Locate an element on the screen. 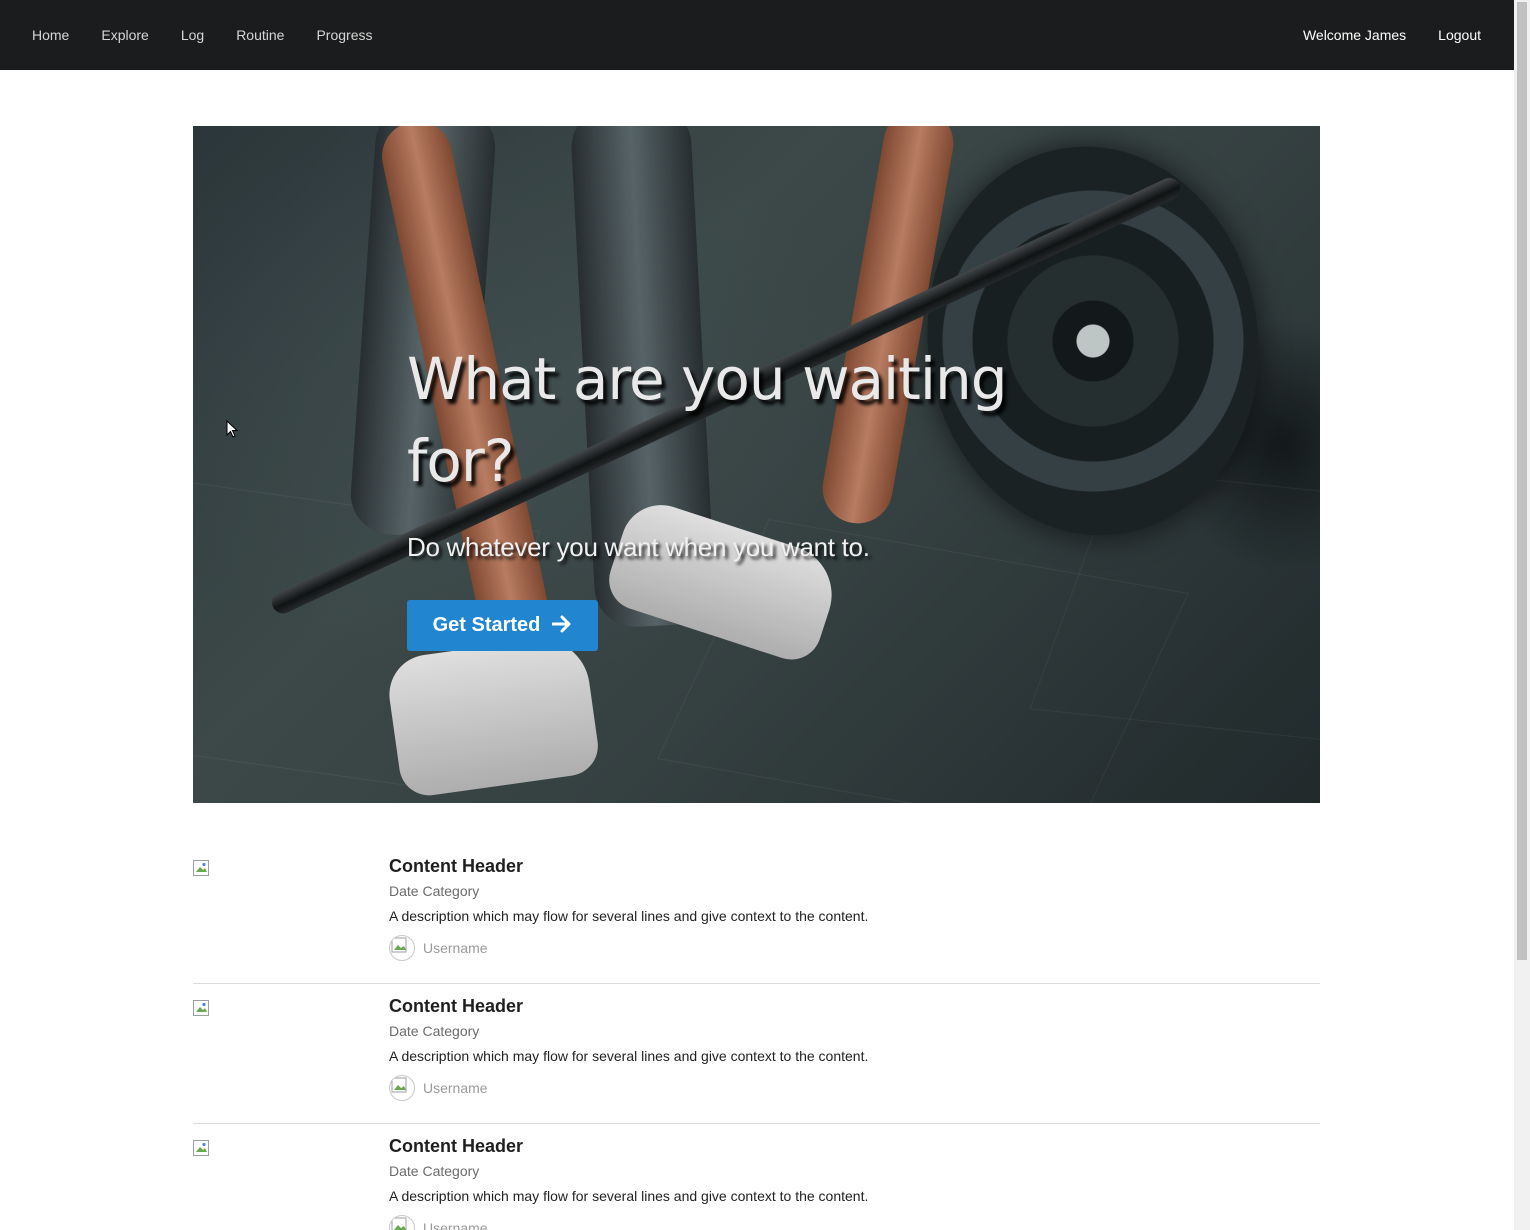 The width and height of the screenshot is (1530, 1230). nav-item-explore: Explore is located at coordinates (124, 35).